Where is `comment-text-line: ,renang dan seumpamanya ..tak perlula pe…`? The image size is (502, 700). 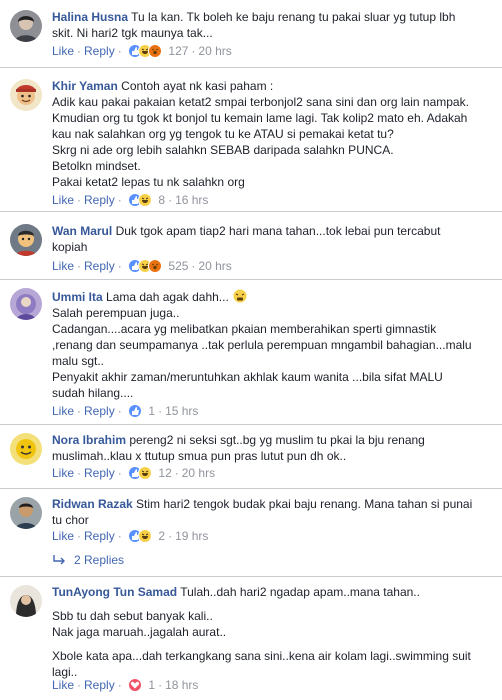 comment-text-line: ,renang dan seumpamanya ..tak perlula pe… is located at coordinates (262, 345).